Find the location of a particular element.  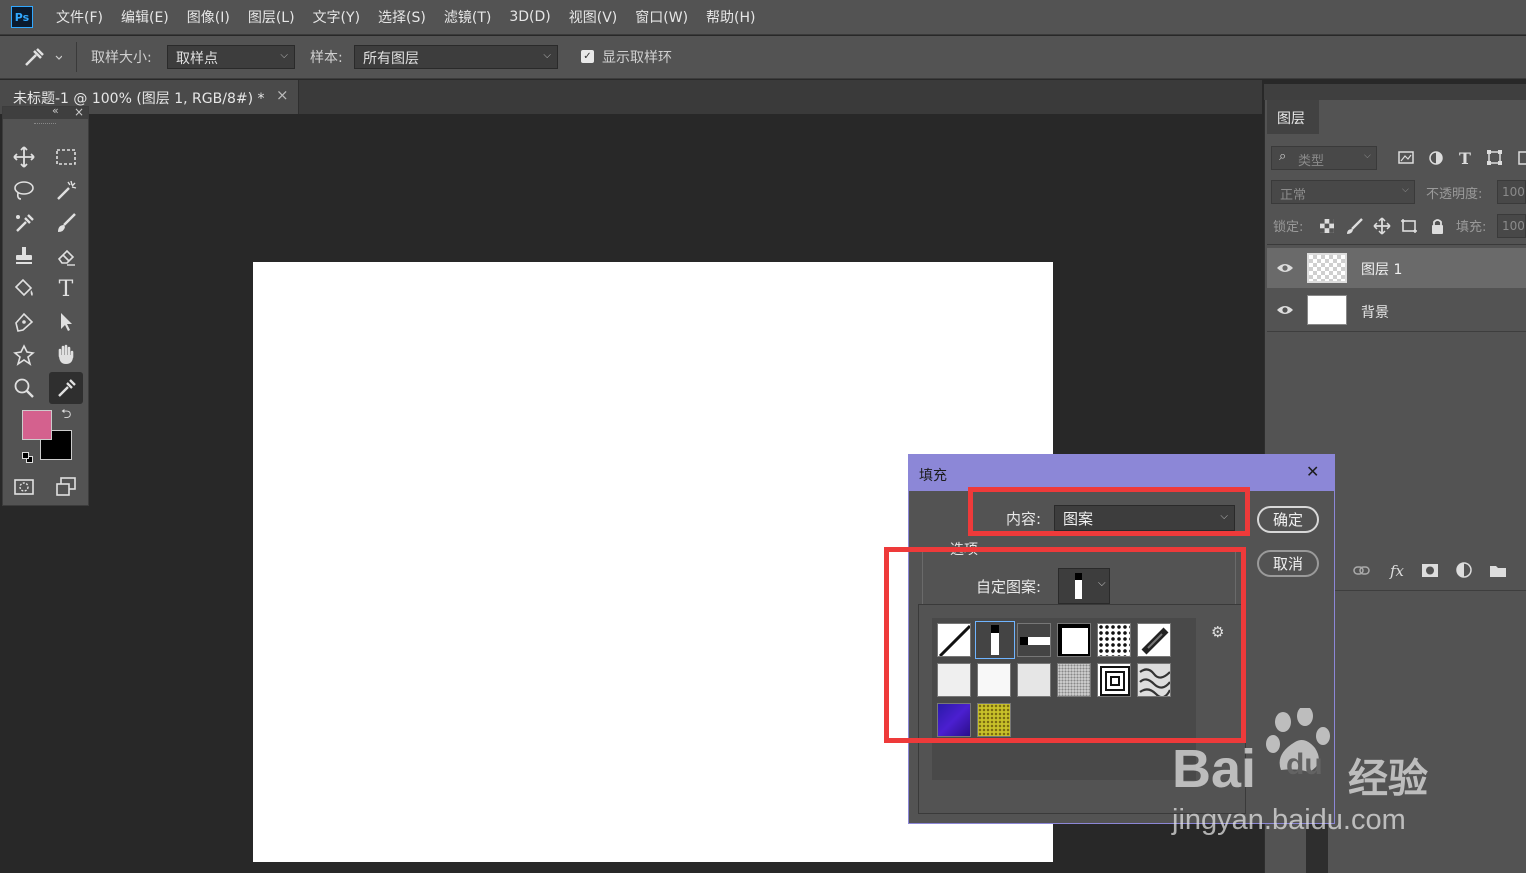

cancel-button: 取消 is located at coordinates (1288, 563).